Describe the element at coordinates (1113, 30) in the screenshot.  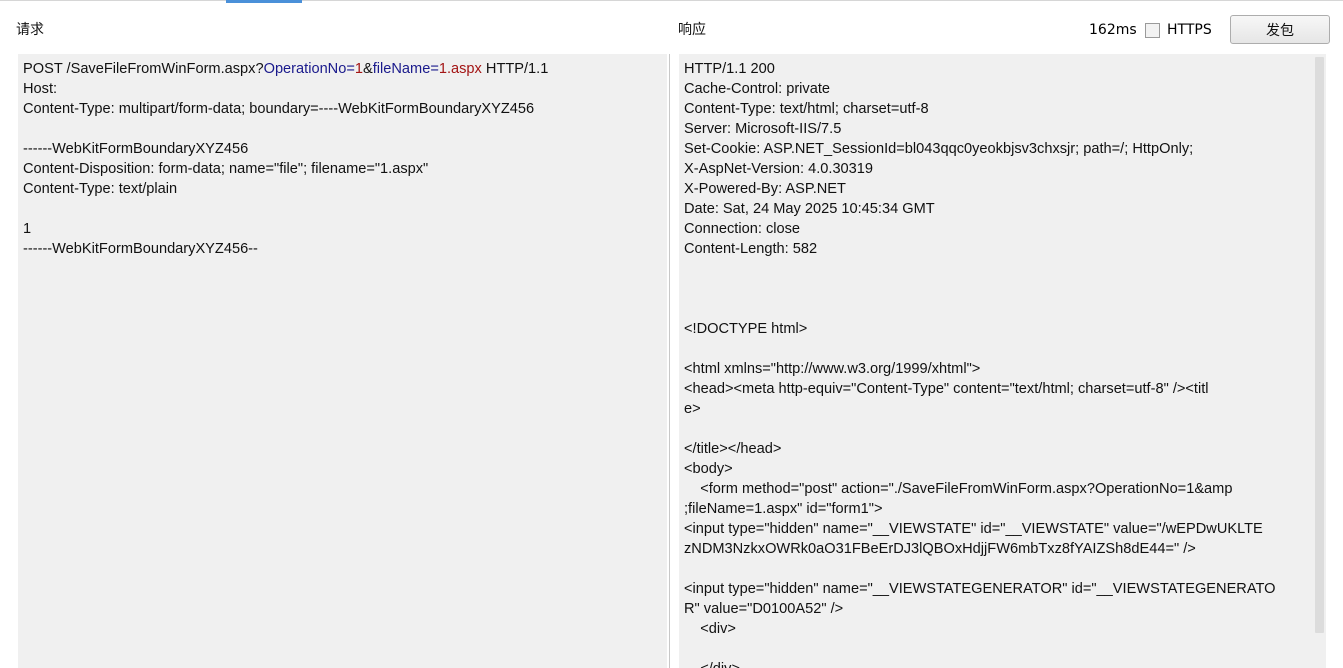
I see `response-time: 162ms` at that location.